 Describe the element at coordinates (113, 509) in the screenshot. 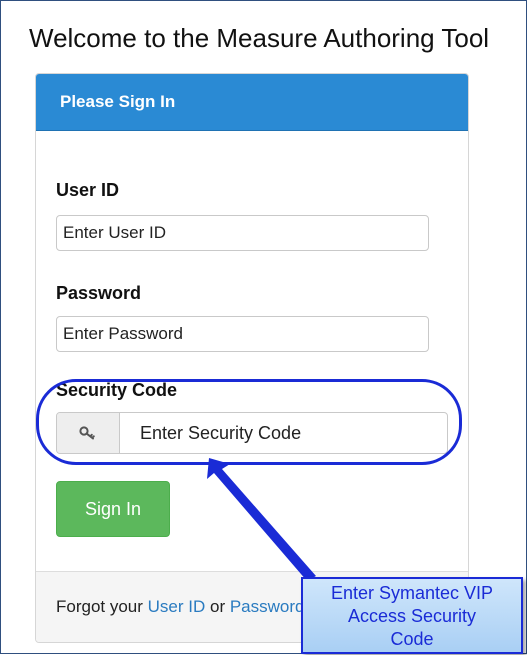

I see `sign-in-button: Sign In` at that location.